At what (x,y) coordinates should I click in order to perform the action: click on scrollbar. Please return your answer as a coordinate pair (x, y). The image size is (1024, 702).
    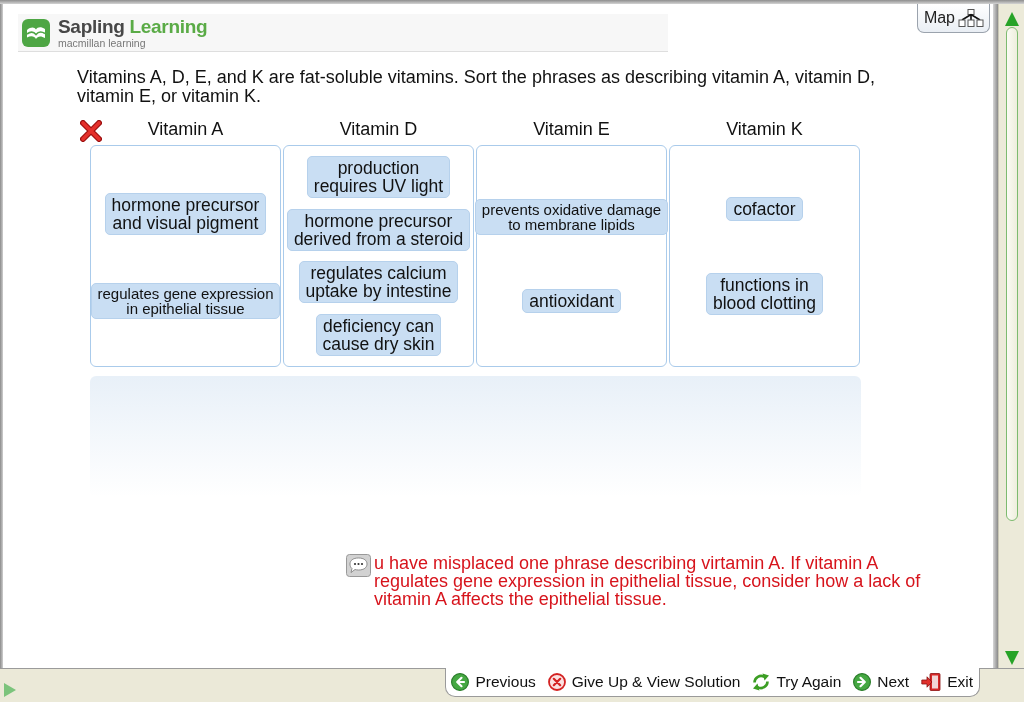
    Looking at the image, I should click on (1011, 336).